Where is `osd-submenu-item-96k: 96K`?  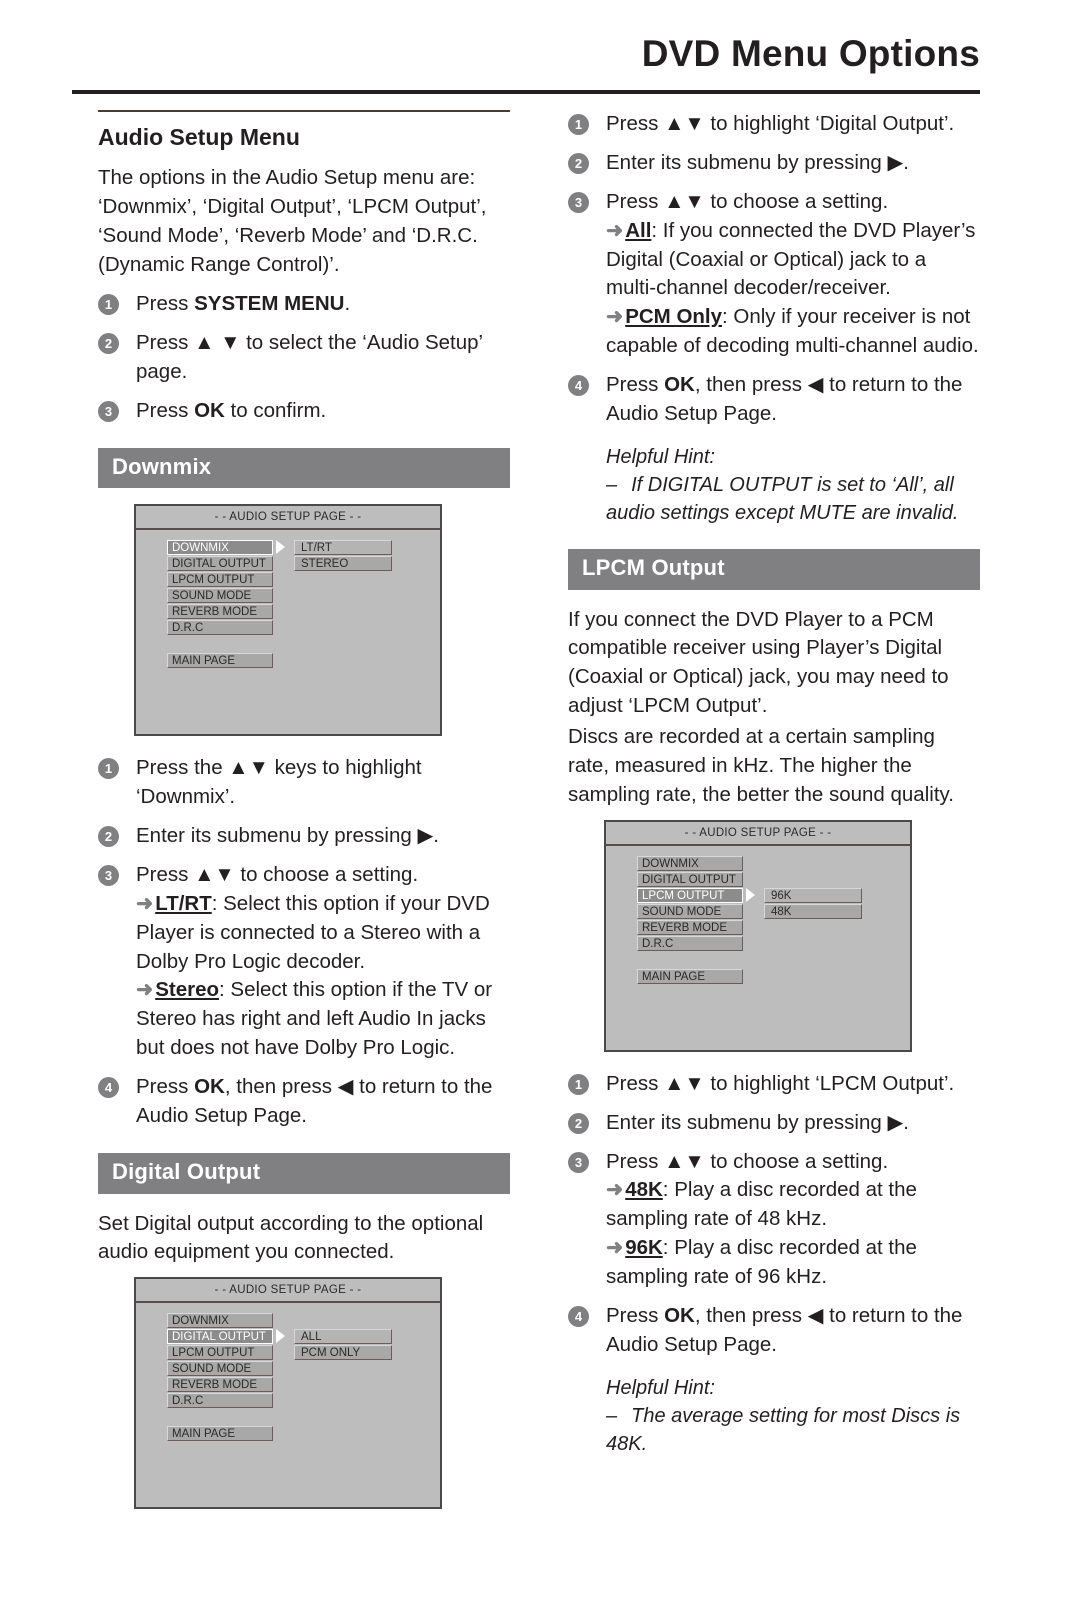
osd-submenu-item-96k: 96K is located at coordinates (813, 895).